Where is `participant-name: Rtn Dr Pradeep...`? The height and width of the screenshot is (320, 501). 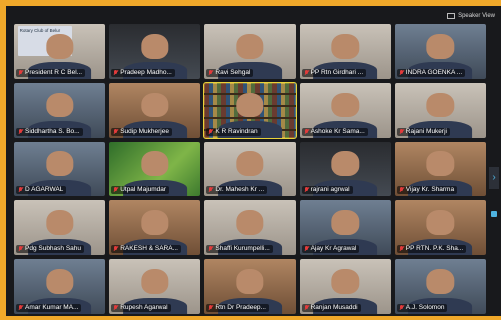 participant-name: Rtn Dr Pradeep... is located at coordinates (240, 307).